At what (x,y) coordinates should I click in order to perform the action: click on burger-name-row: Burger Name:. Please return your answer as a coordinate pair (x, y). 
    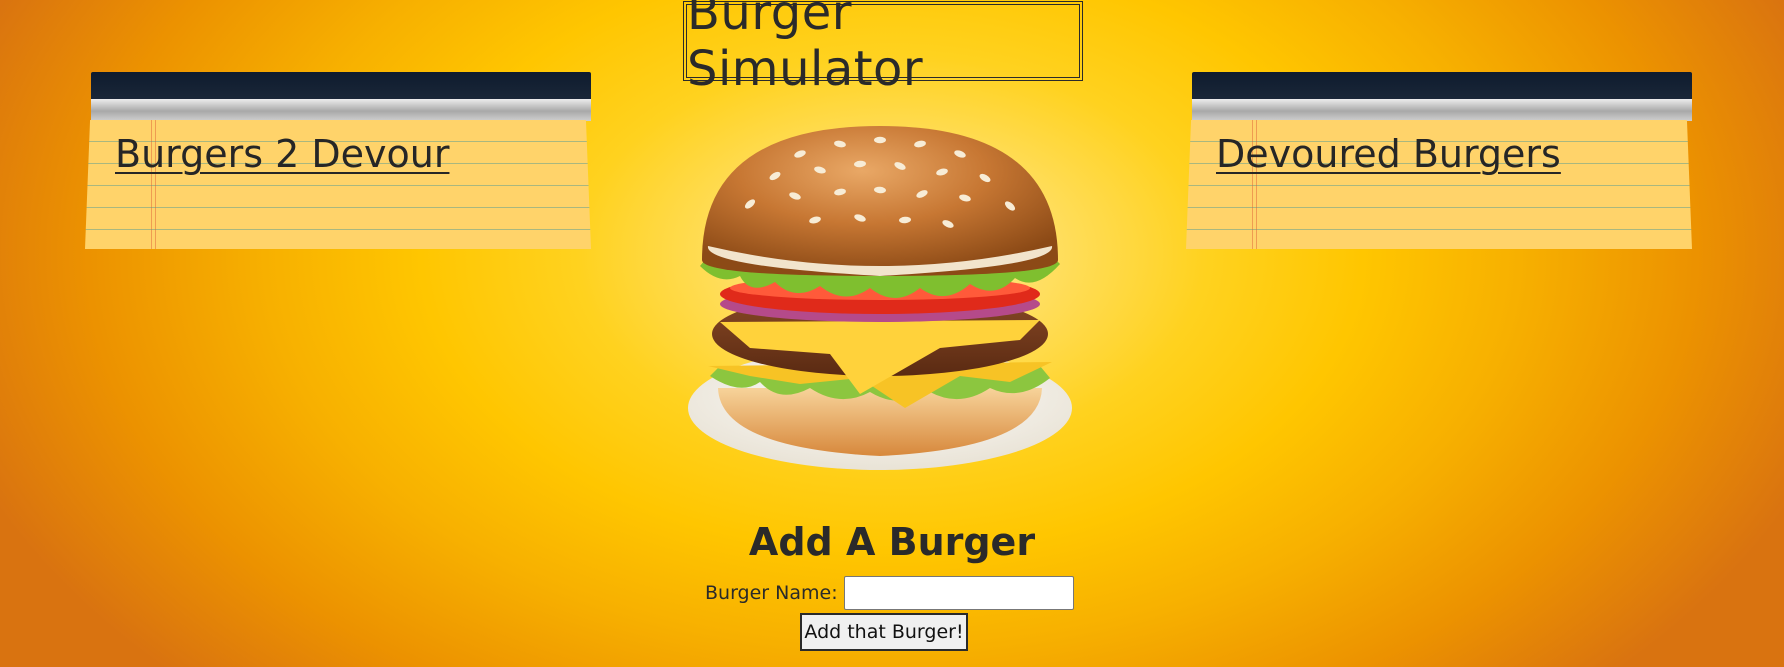
    Looking at the image, I should click on (889, 593).